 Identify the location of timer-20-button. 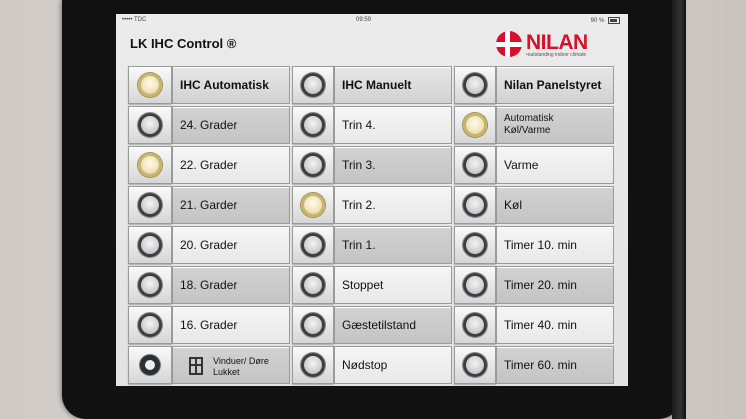
(475, 285).